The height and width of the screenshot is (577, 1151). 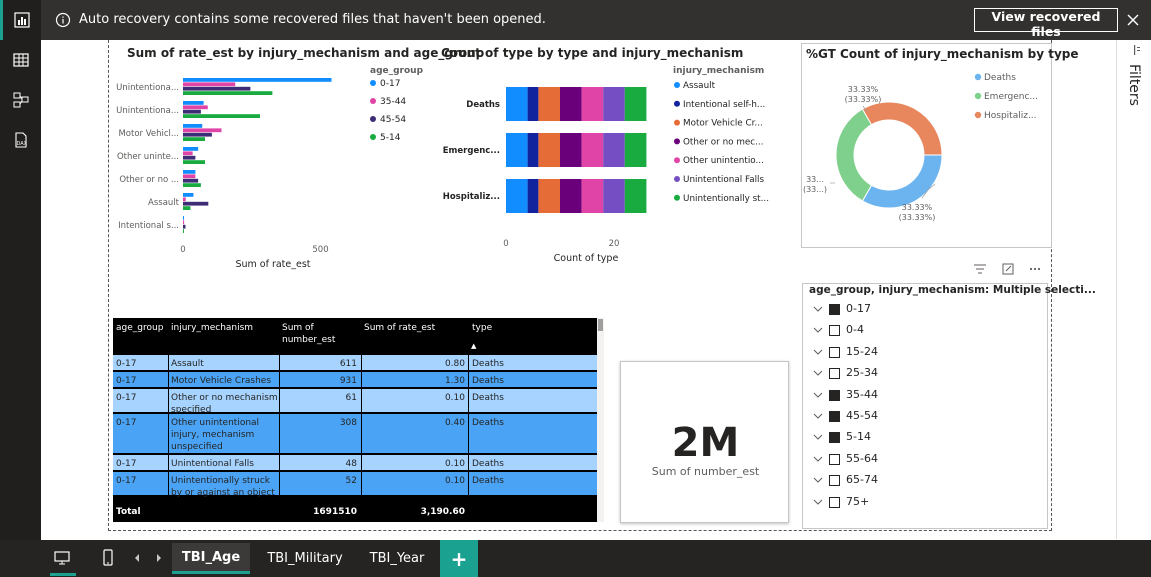 What do you see at coordinates (305, 558) in the screenshot?
I see `tab-tbi-military: TBI_Military` at bounding box center [305, 558].